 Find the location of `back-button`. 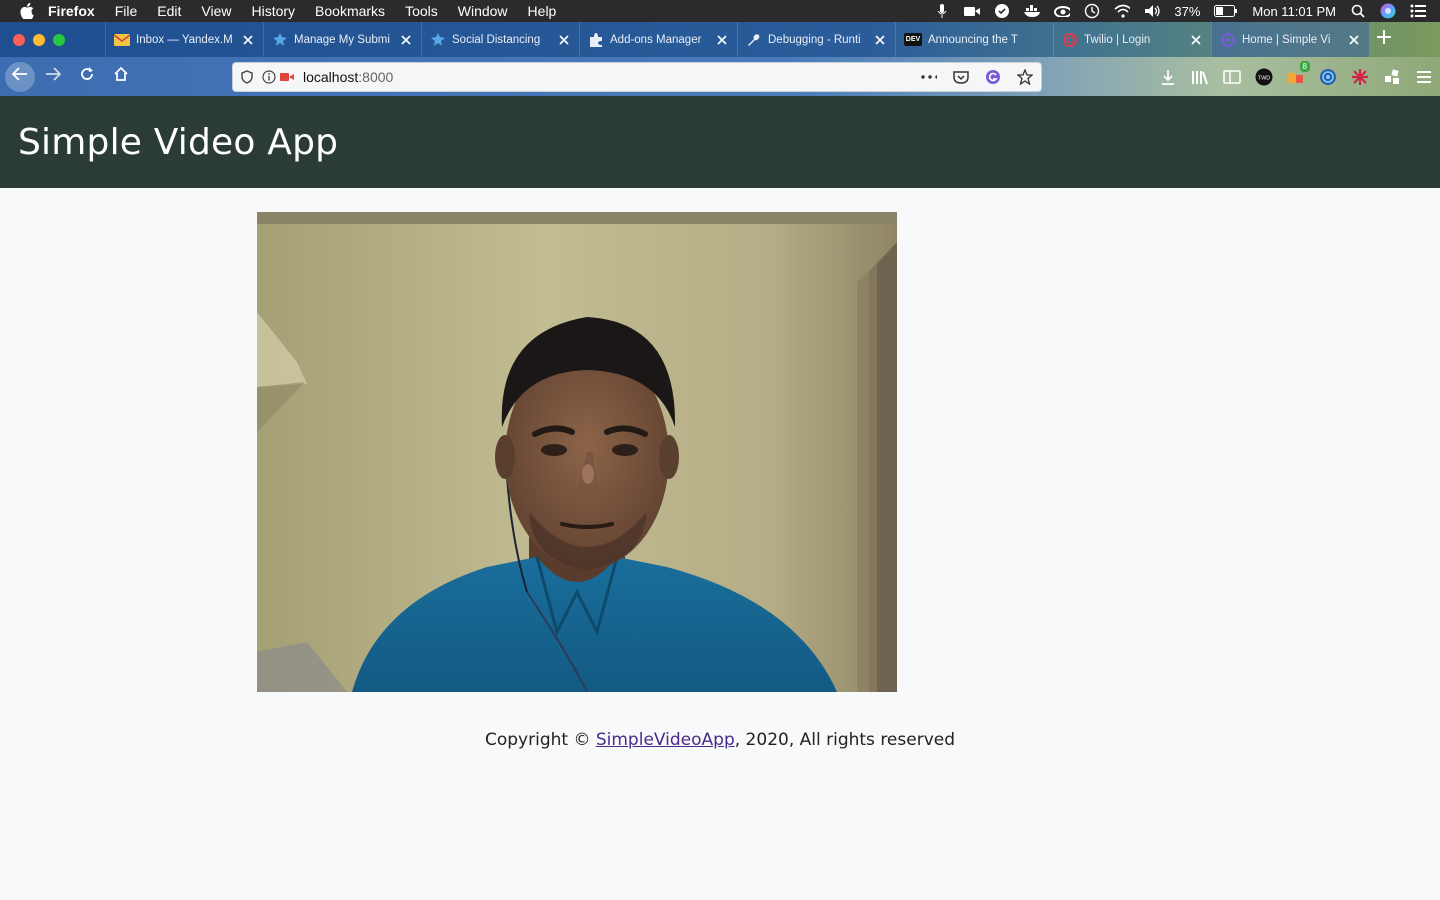

back-button is located at coordinates (20, 76).